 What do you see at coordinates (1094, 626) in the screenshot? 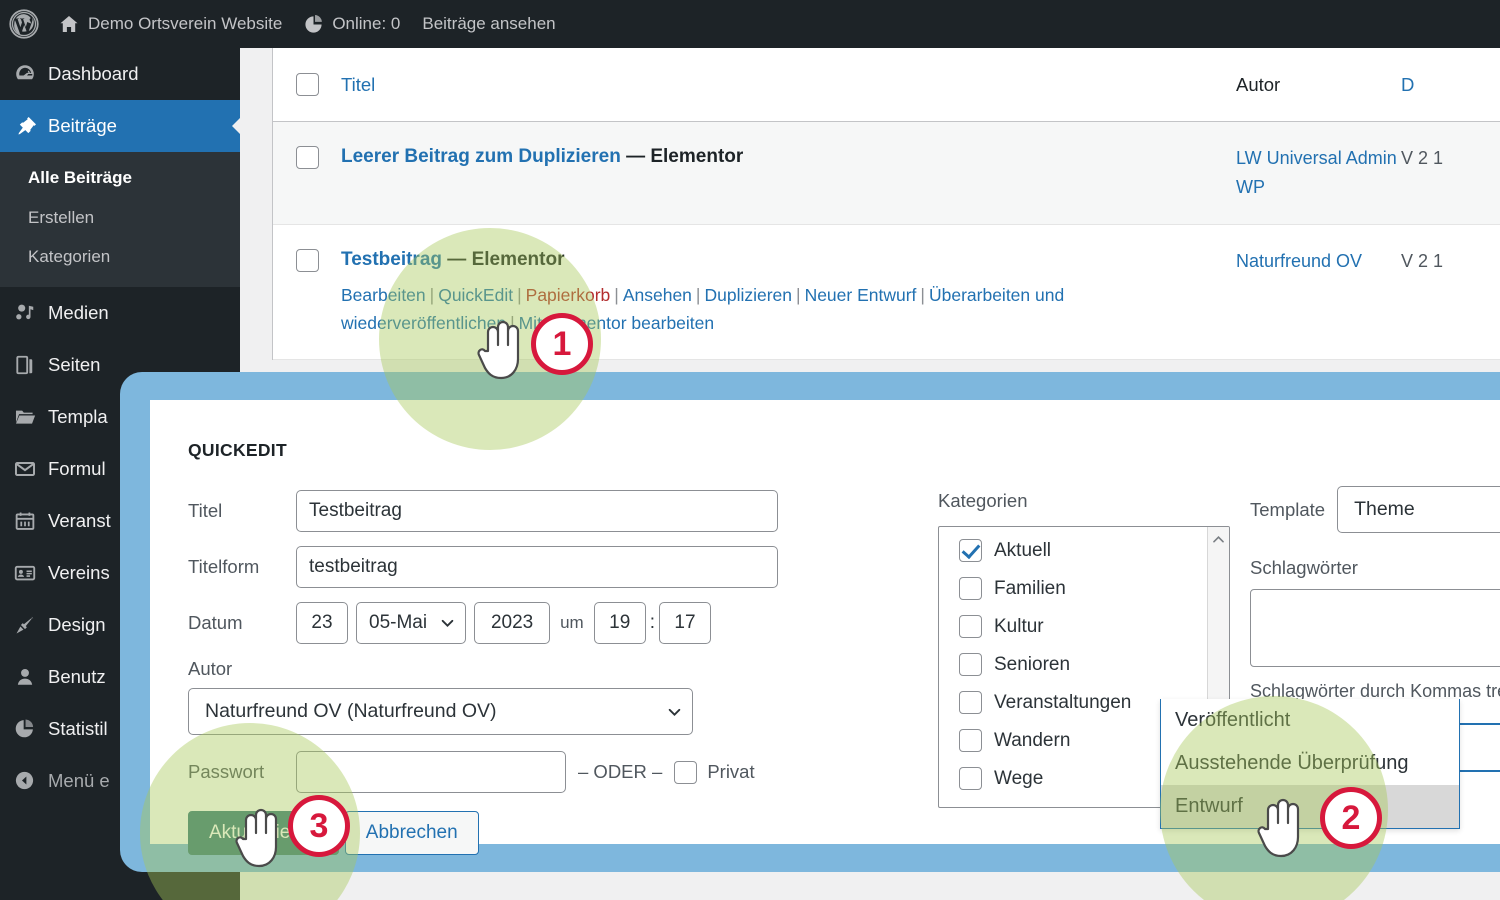
I see `category-item-kultur: Kultur` at bounding box center [1094, 626].